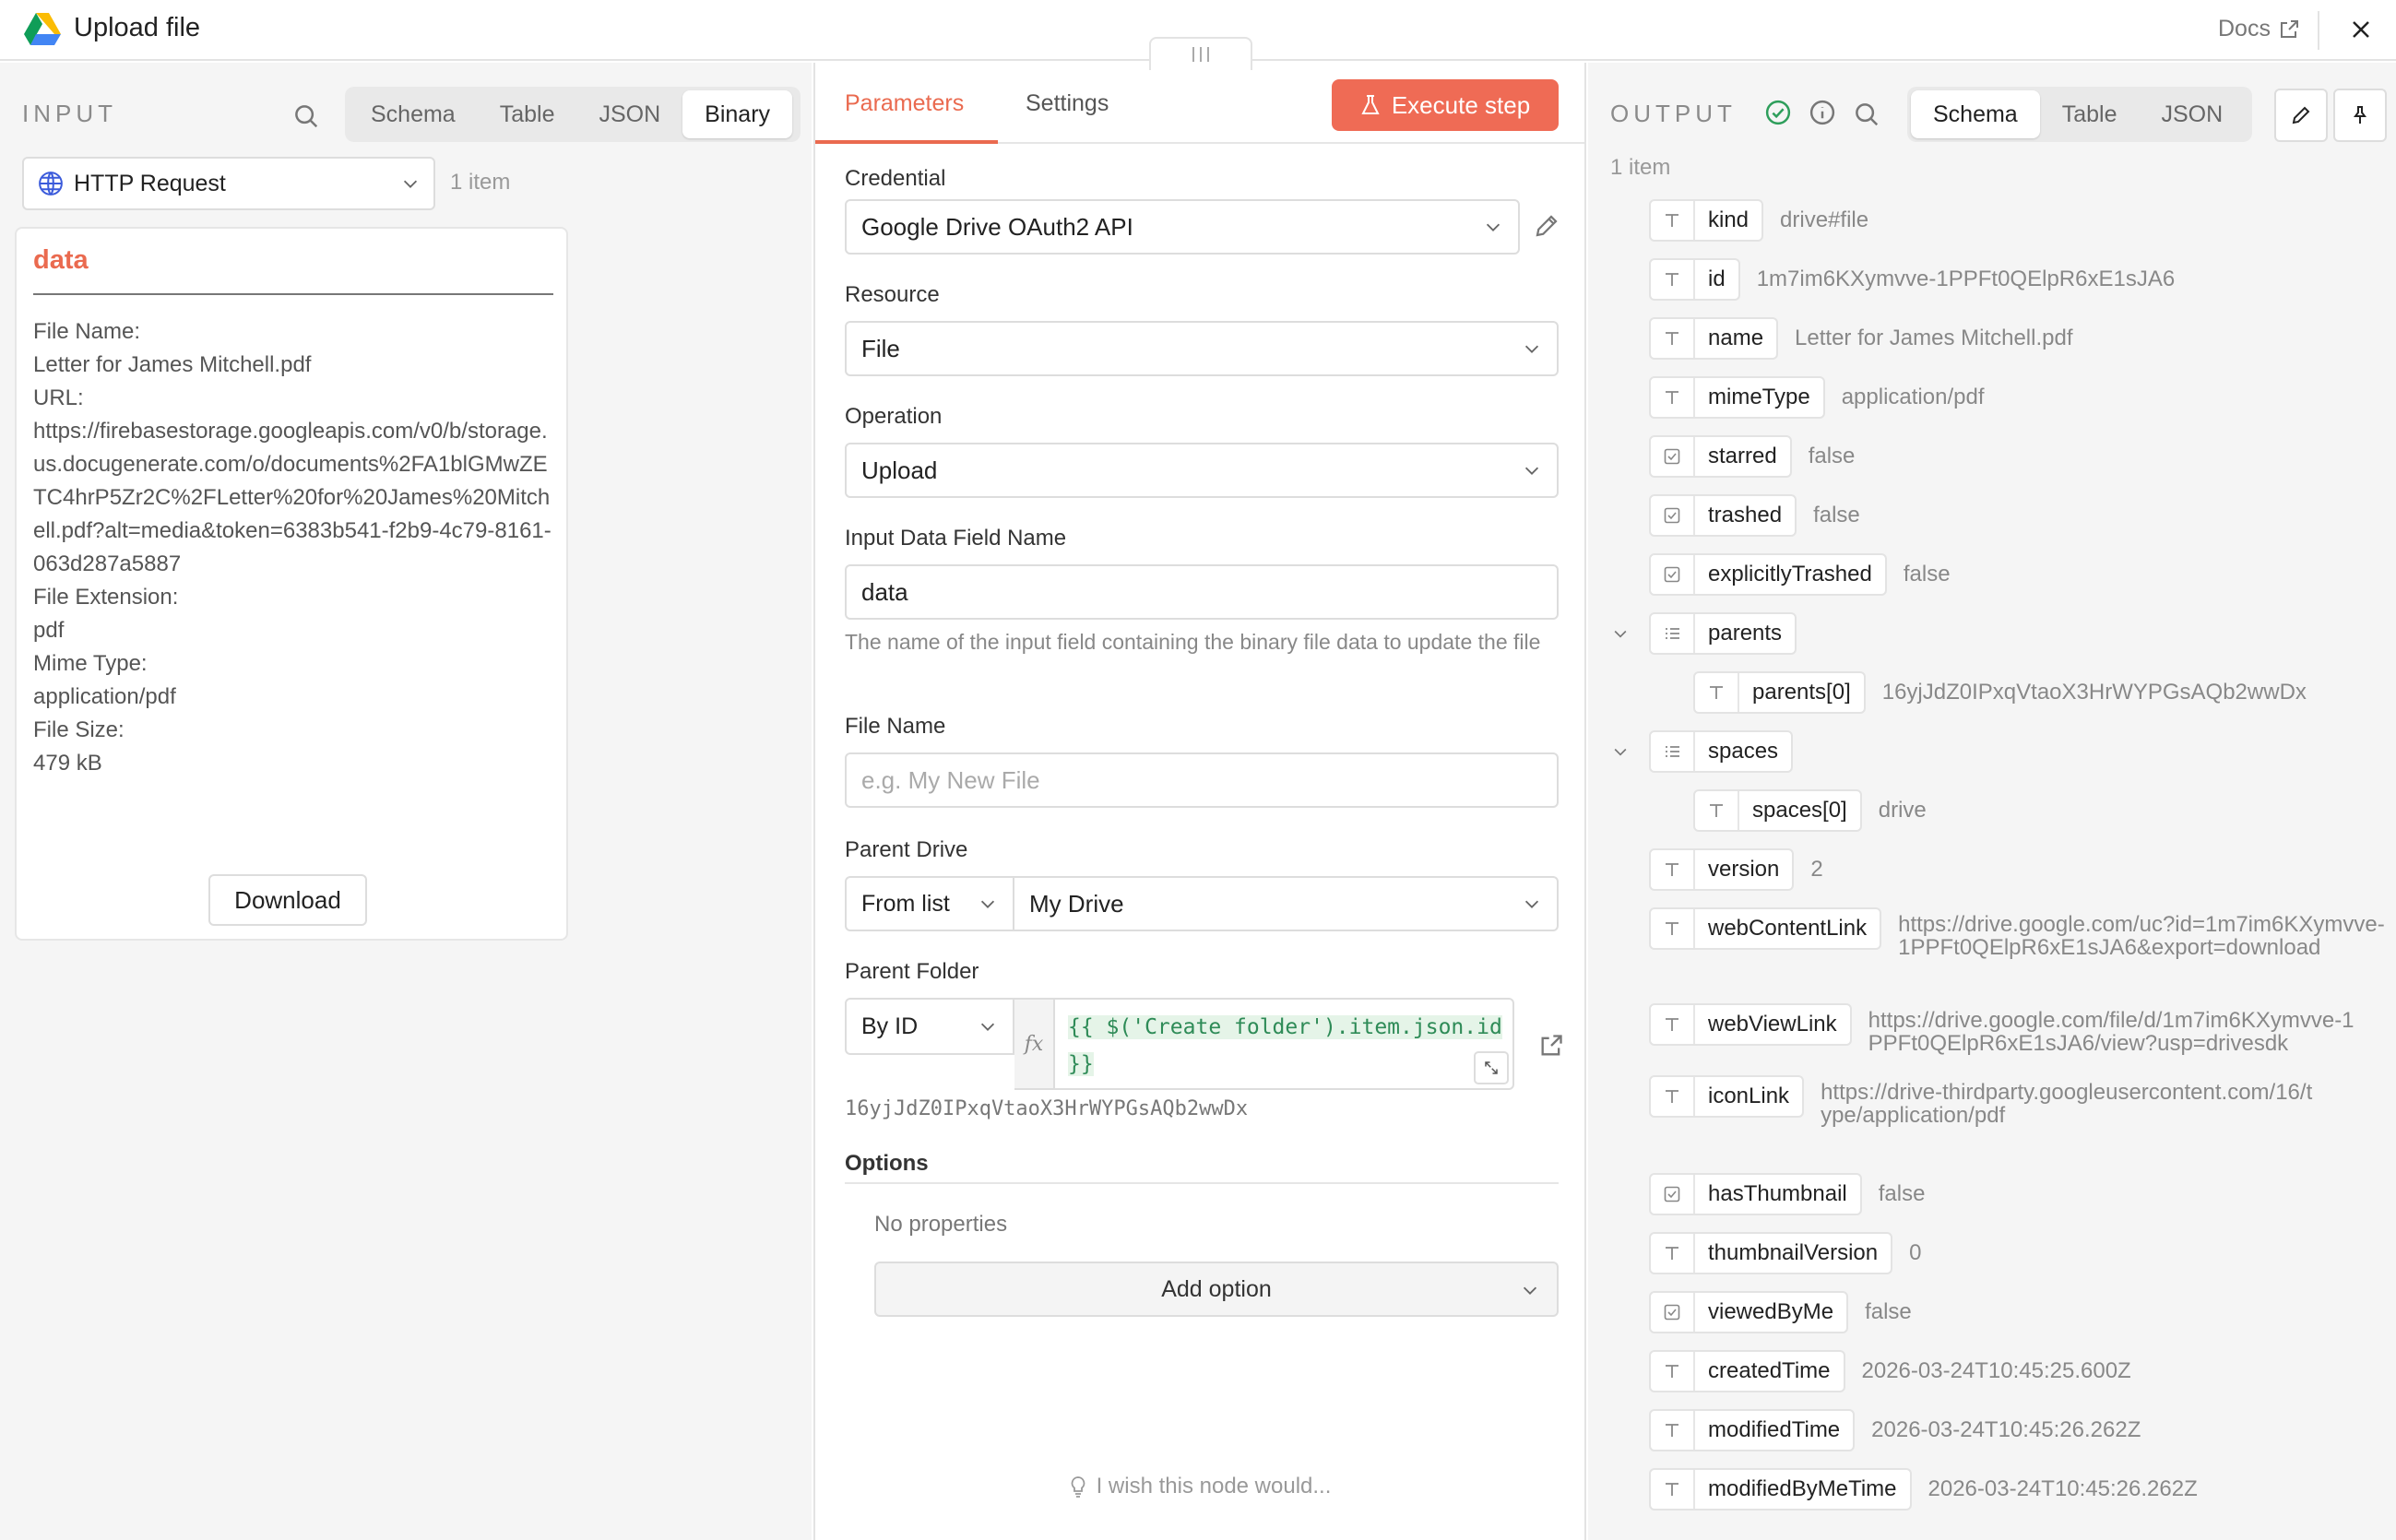 The width and height of the screenshot is (2396, 1540). Describe the element at coordinates (1727, 1097) in the screenshot. I see `schema-key-pill: iconLink` at that location.